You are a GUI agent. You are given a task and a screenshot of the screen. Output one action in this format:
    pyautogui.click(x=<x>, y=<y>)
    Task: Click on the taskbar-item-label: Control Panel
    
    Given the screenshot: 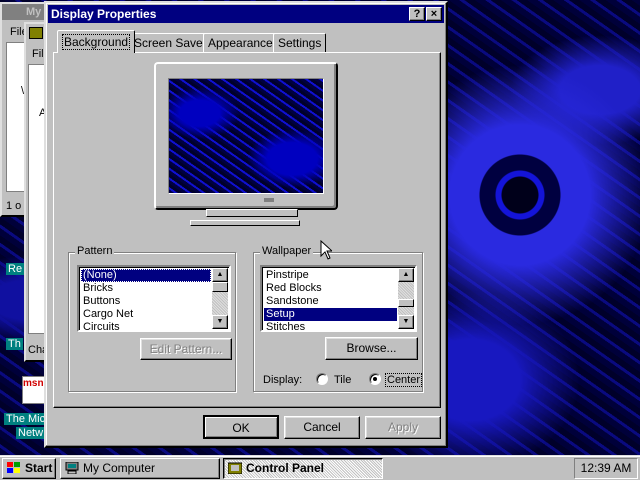 What is the action you would take?
    pyautogui.click(x=285, y=468)
    